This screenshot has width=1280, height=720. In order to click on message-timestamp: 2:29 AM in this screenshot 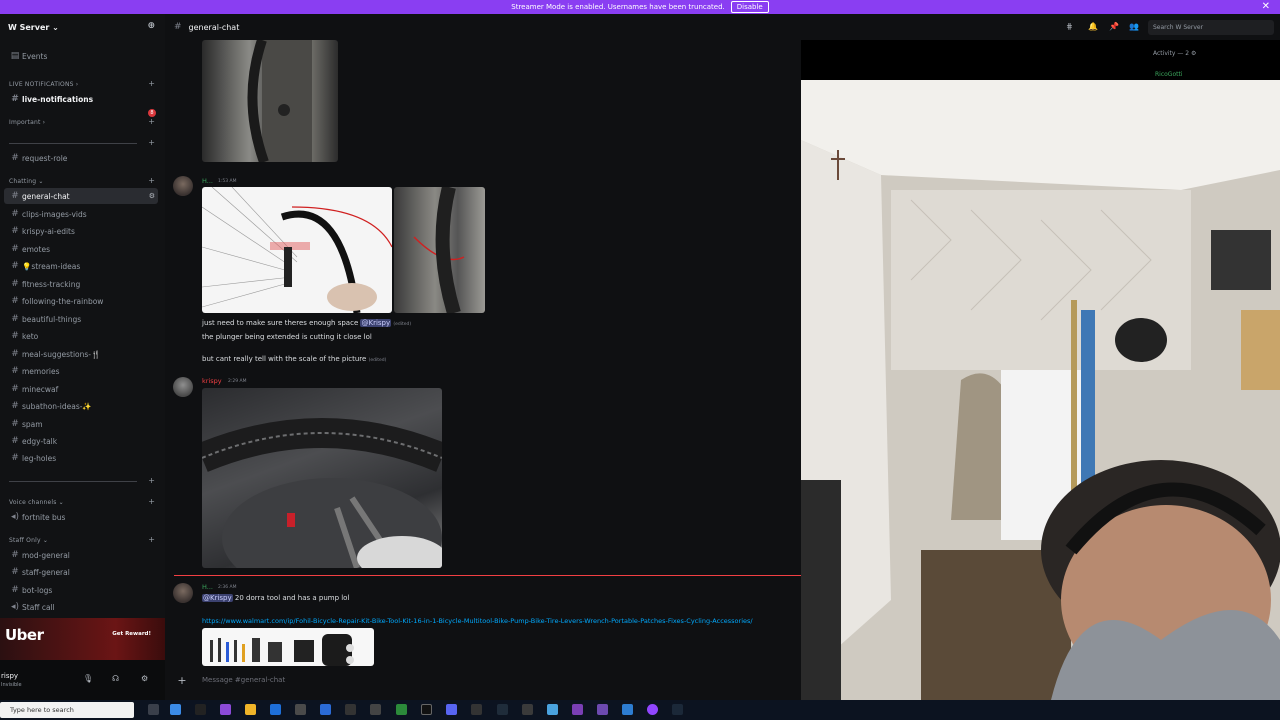, I will do `click(237, 381)`.